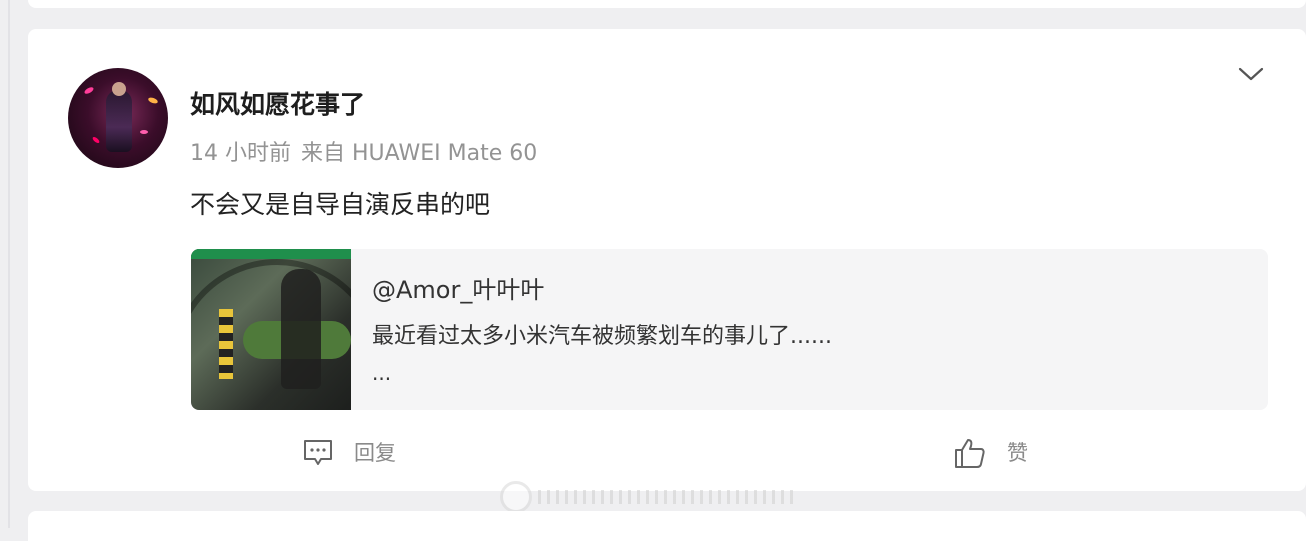 This screenshot has height=541, width=1306. I want to click on avatar, so click(118, 118).